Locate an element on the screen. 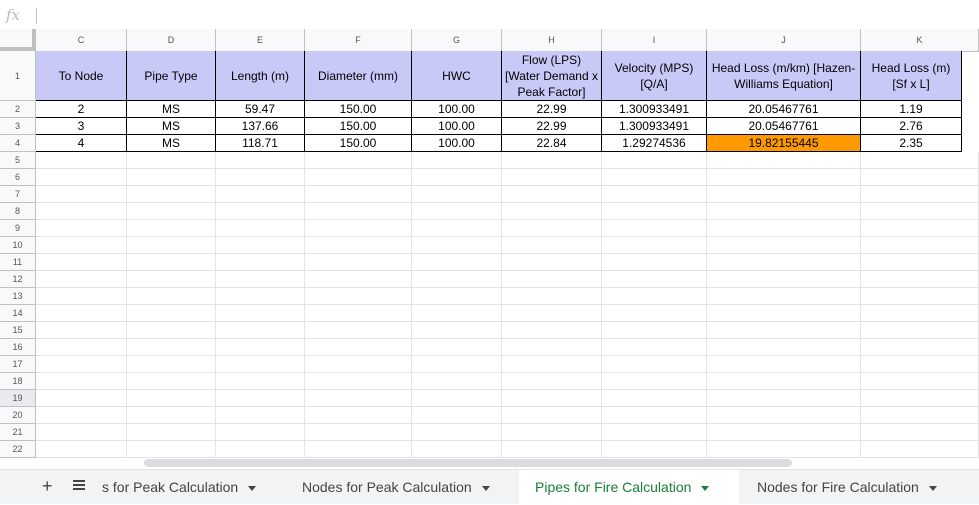  table-cell: 22.84 is located at coordinates (552, 143).